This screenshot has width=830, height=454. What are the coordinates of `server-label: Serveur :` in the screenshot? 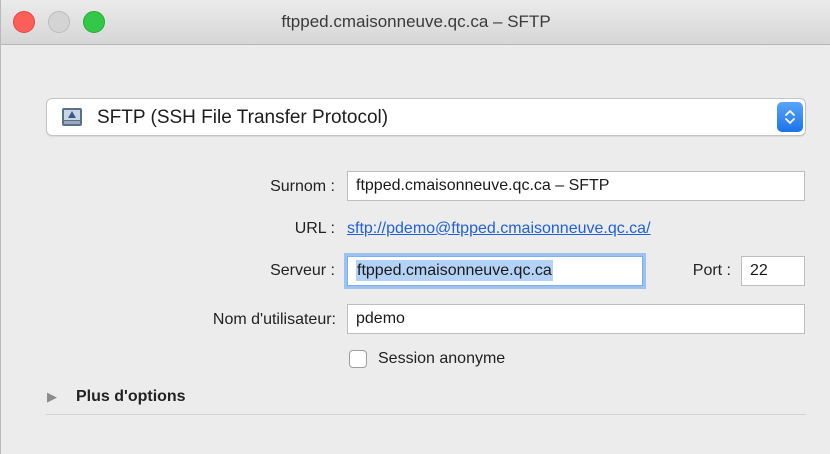 It's located at (302, 270).